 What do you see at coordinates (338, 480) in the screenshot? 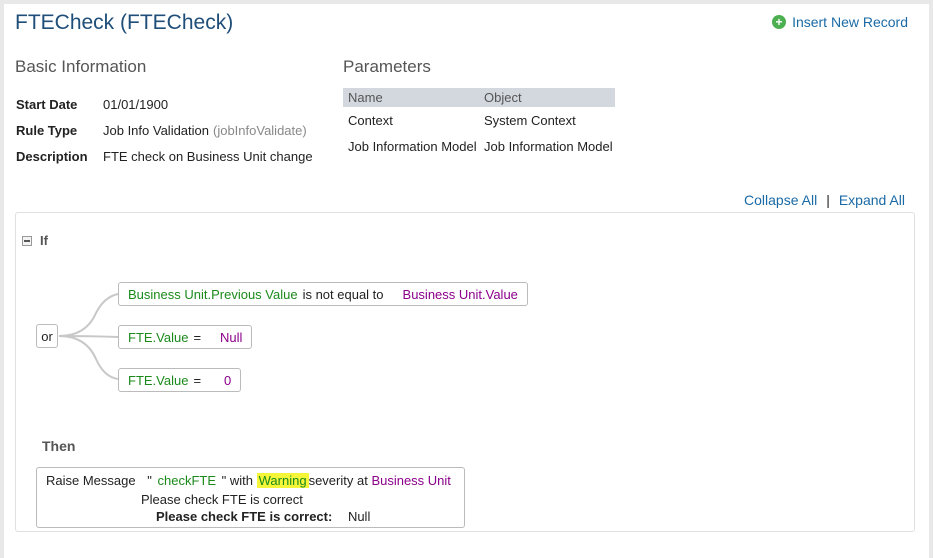
I see `severity-at-label: severity at` at bounding box center [338, 480].